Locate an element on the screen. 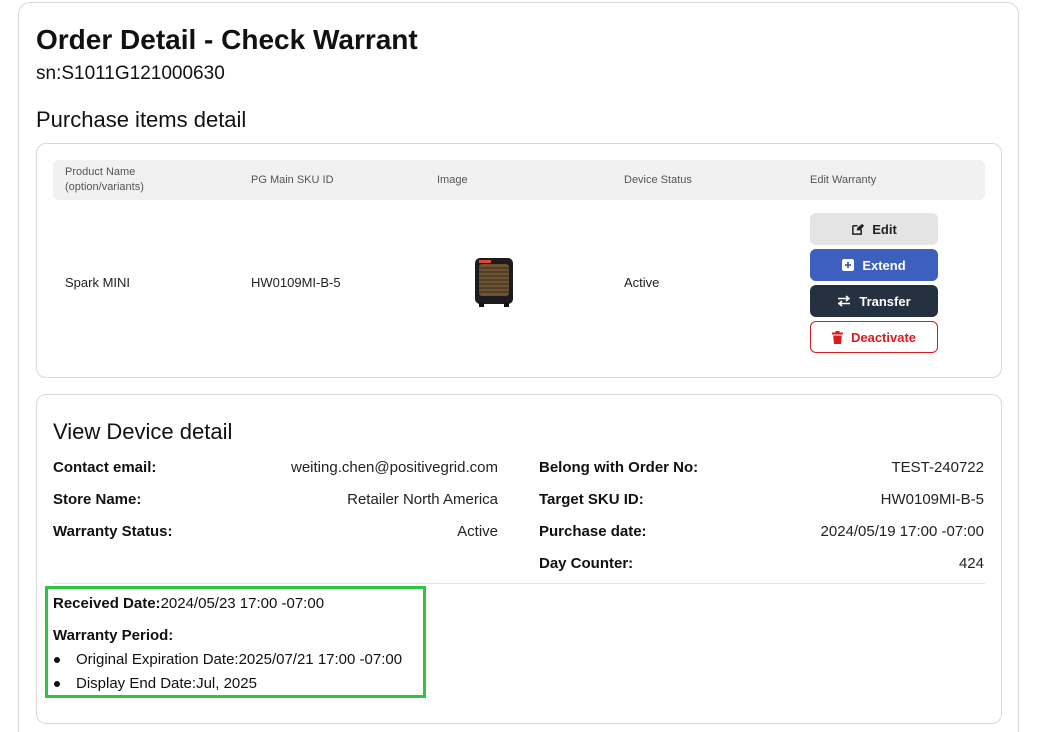  original-expiration-label: Original Expiration Date: is located at coordinates (157, 659).